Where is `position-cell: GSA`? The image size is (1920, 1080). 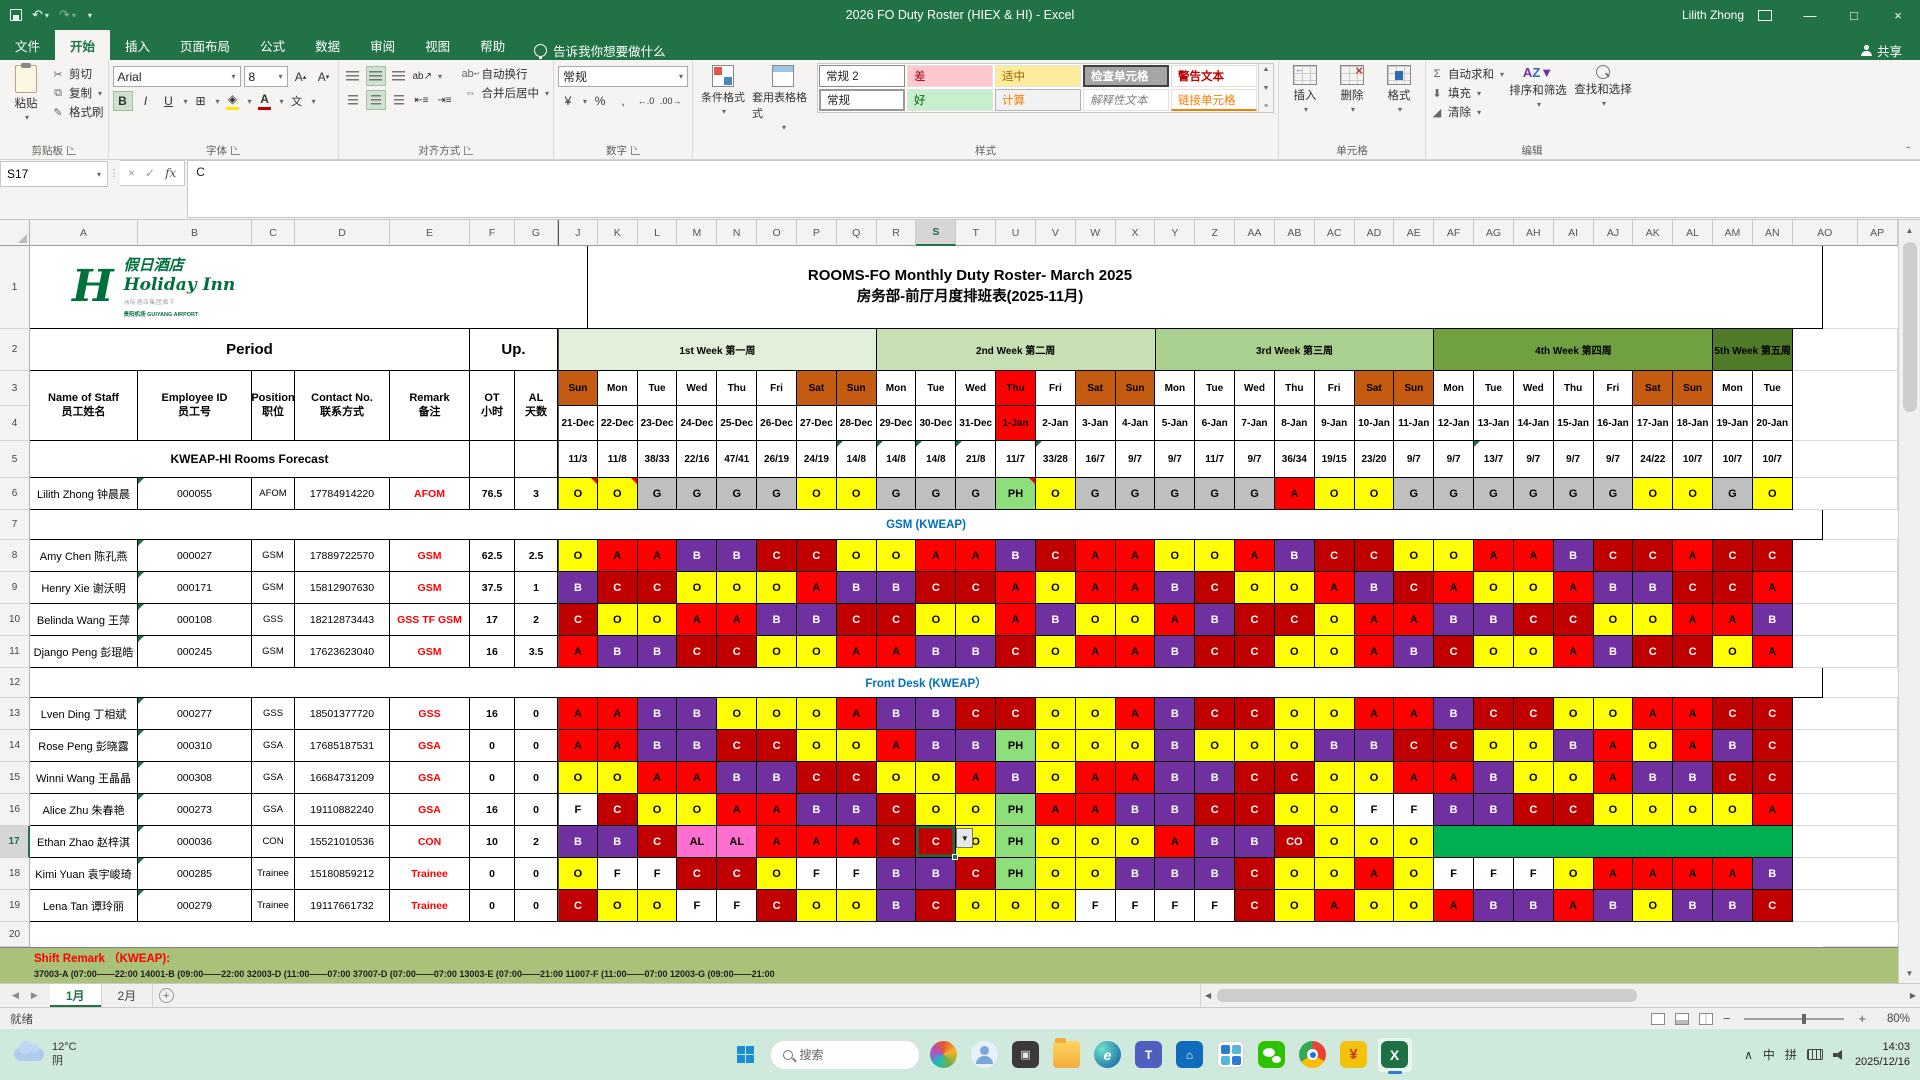 position-cell: GSA is located at coordinates (273, 810).